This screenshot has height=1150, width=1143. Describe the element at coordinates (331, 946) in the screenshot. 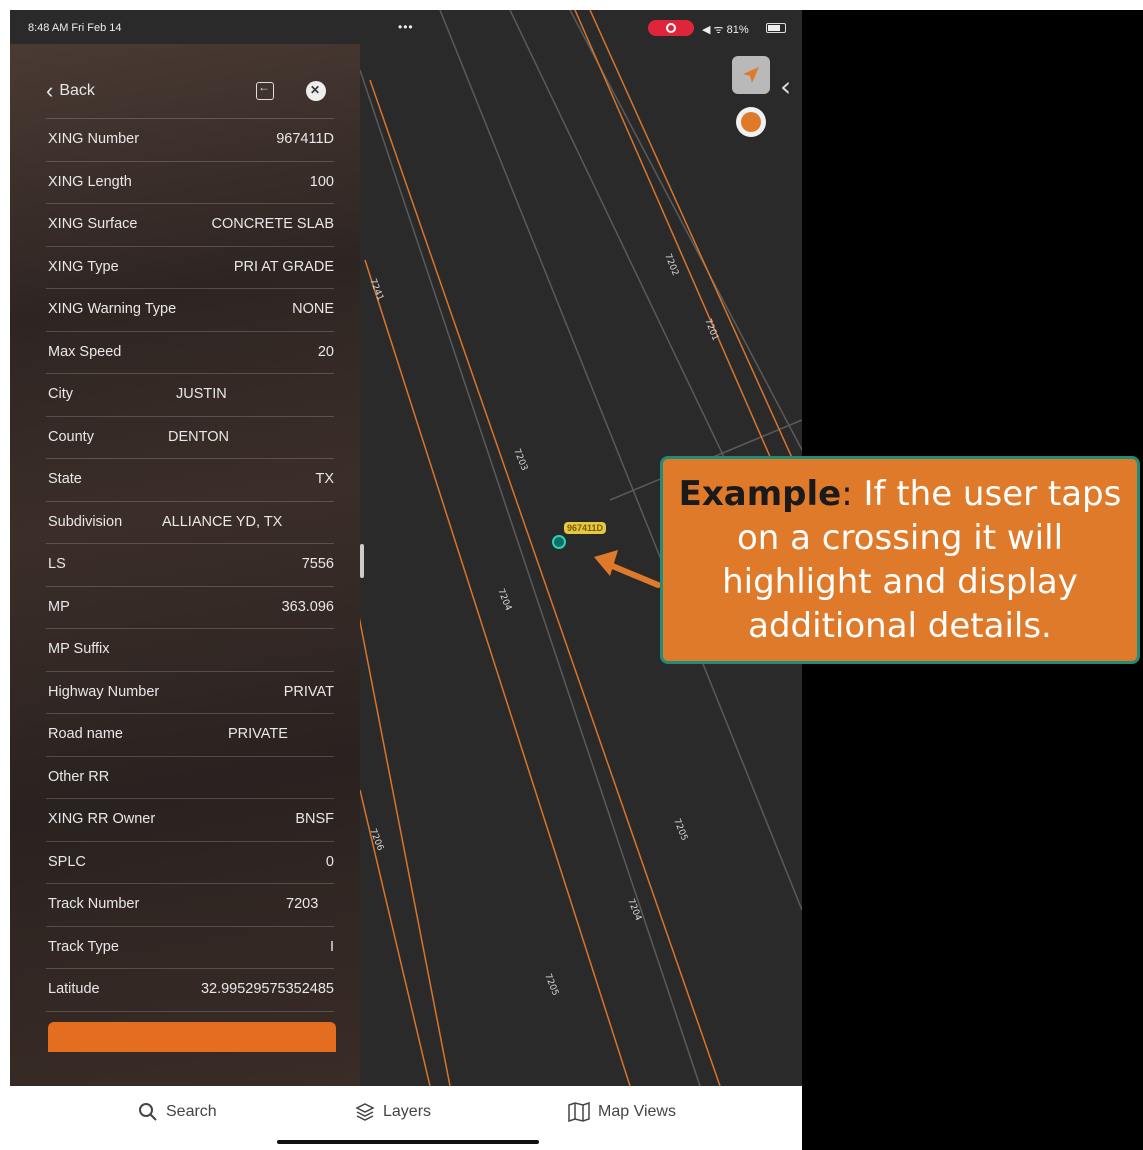

I see `detail-value: I` at that location.